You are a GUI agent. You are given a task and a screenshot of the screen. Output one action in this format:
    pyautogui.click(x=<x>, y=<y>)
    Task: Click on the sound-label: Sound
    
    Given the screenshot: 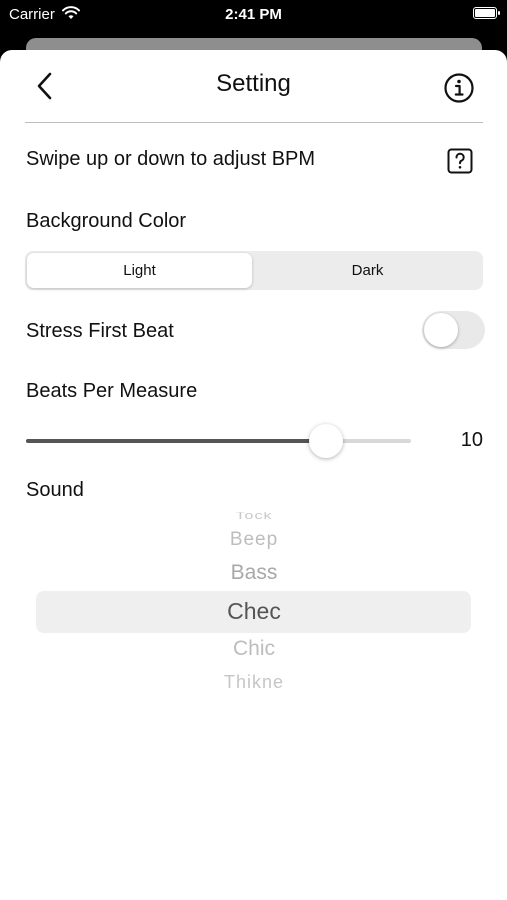 What is the action you would take?
    pyautogui.click(x=55, y=490)
    